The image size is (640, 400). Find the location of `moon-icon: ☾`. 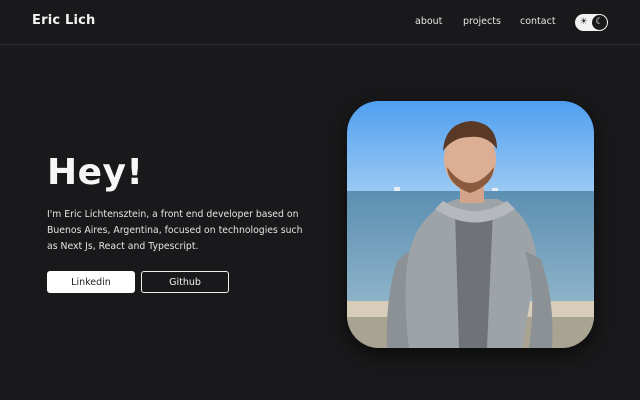

moon-icon: ☾ is located at coordinates (599, 22).